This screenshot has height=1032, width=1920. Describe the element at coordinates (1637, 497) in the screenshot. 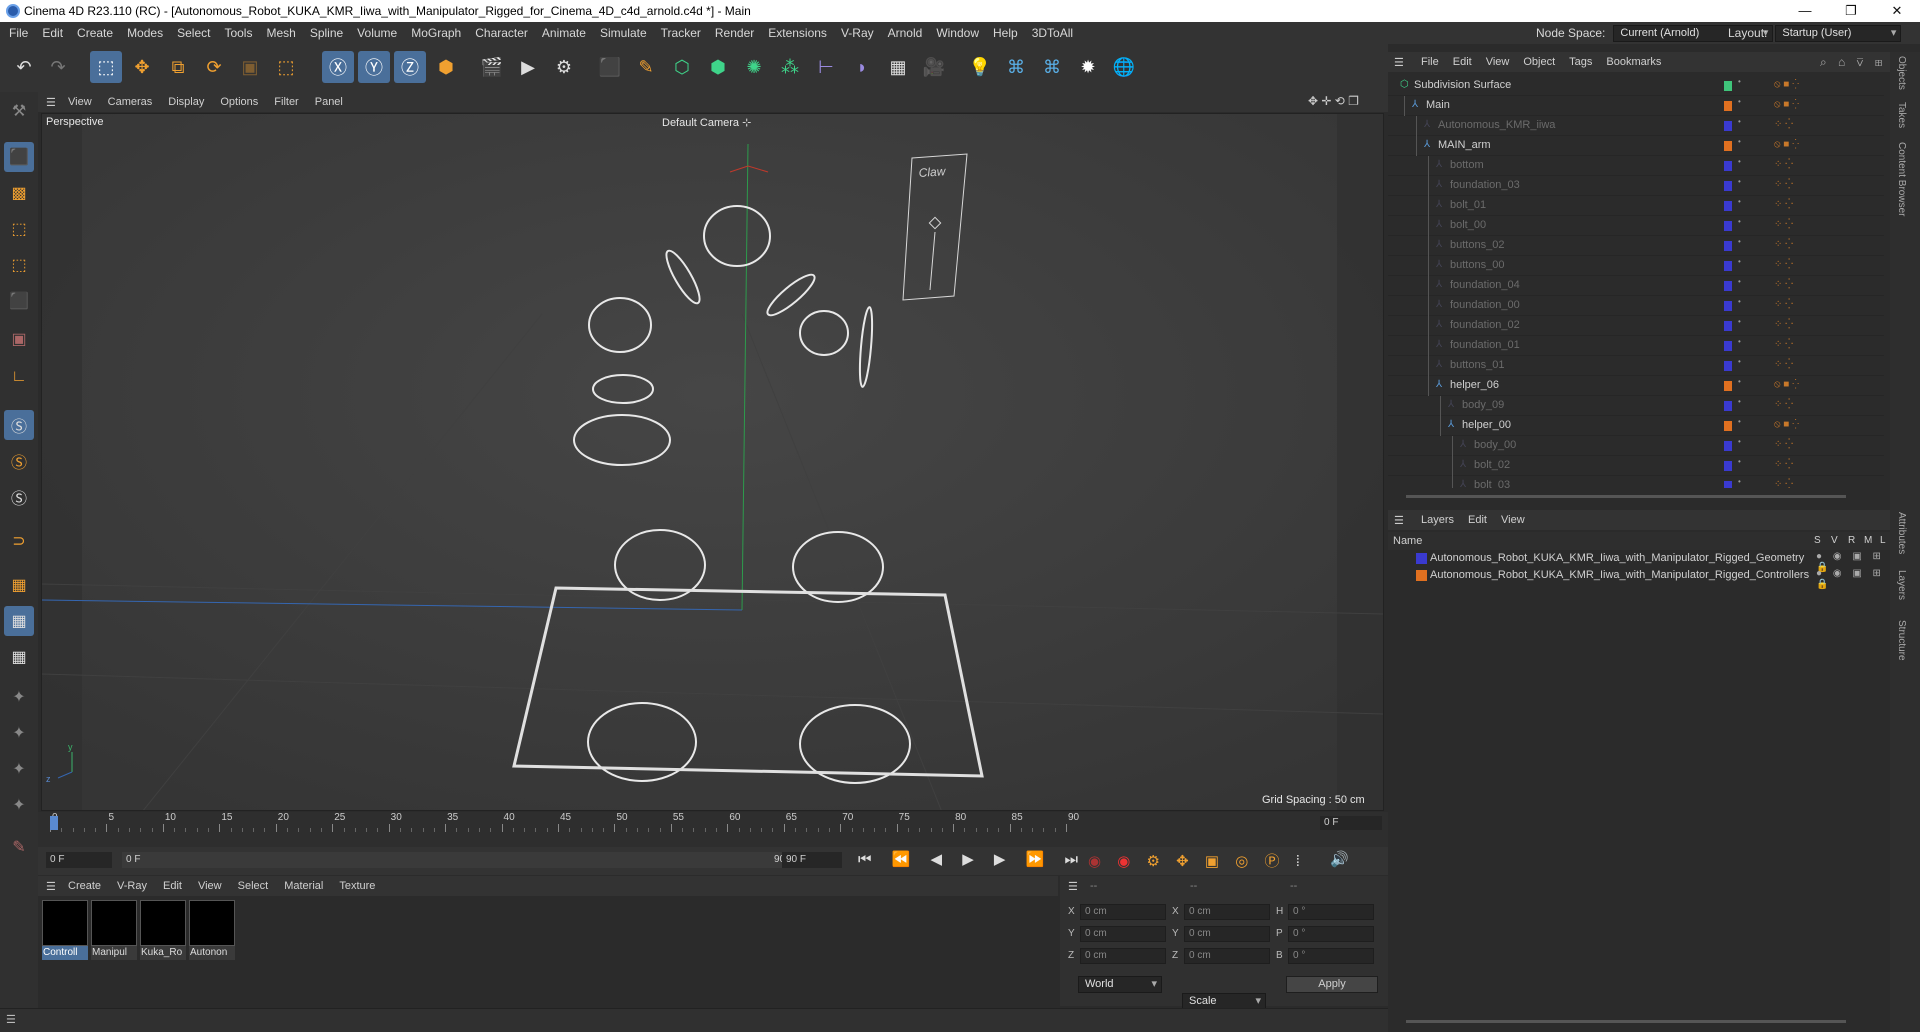

I see `object-tree-hscroll` at that location.